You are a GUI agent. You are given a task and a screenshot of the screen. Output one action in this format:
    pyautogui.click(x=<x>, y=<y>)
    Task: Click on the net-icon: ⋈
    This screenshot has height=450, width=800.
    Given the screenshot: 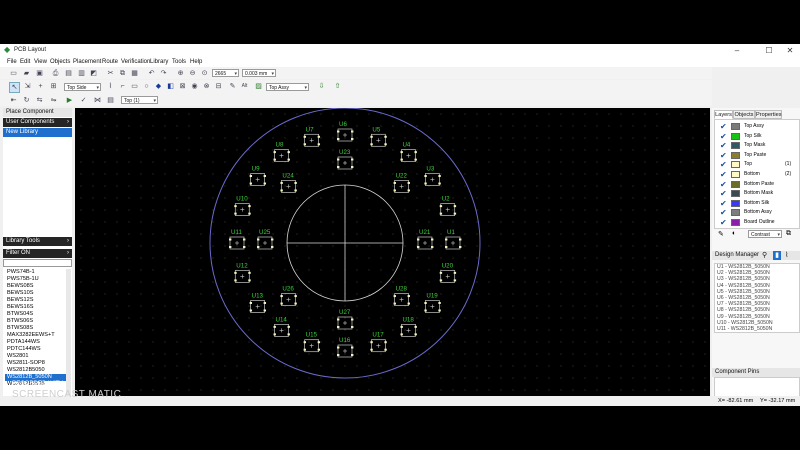 What is the action you would take?
    pyautogui.click(x=97, y=100)
    